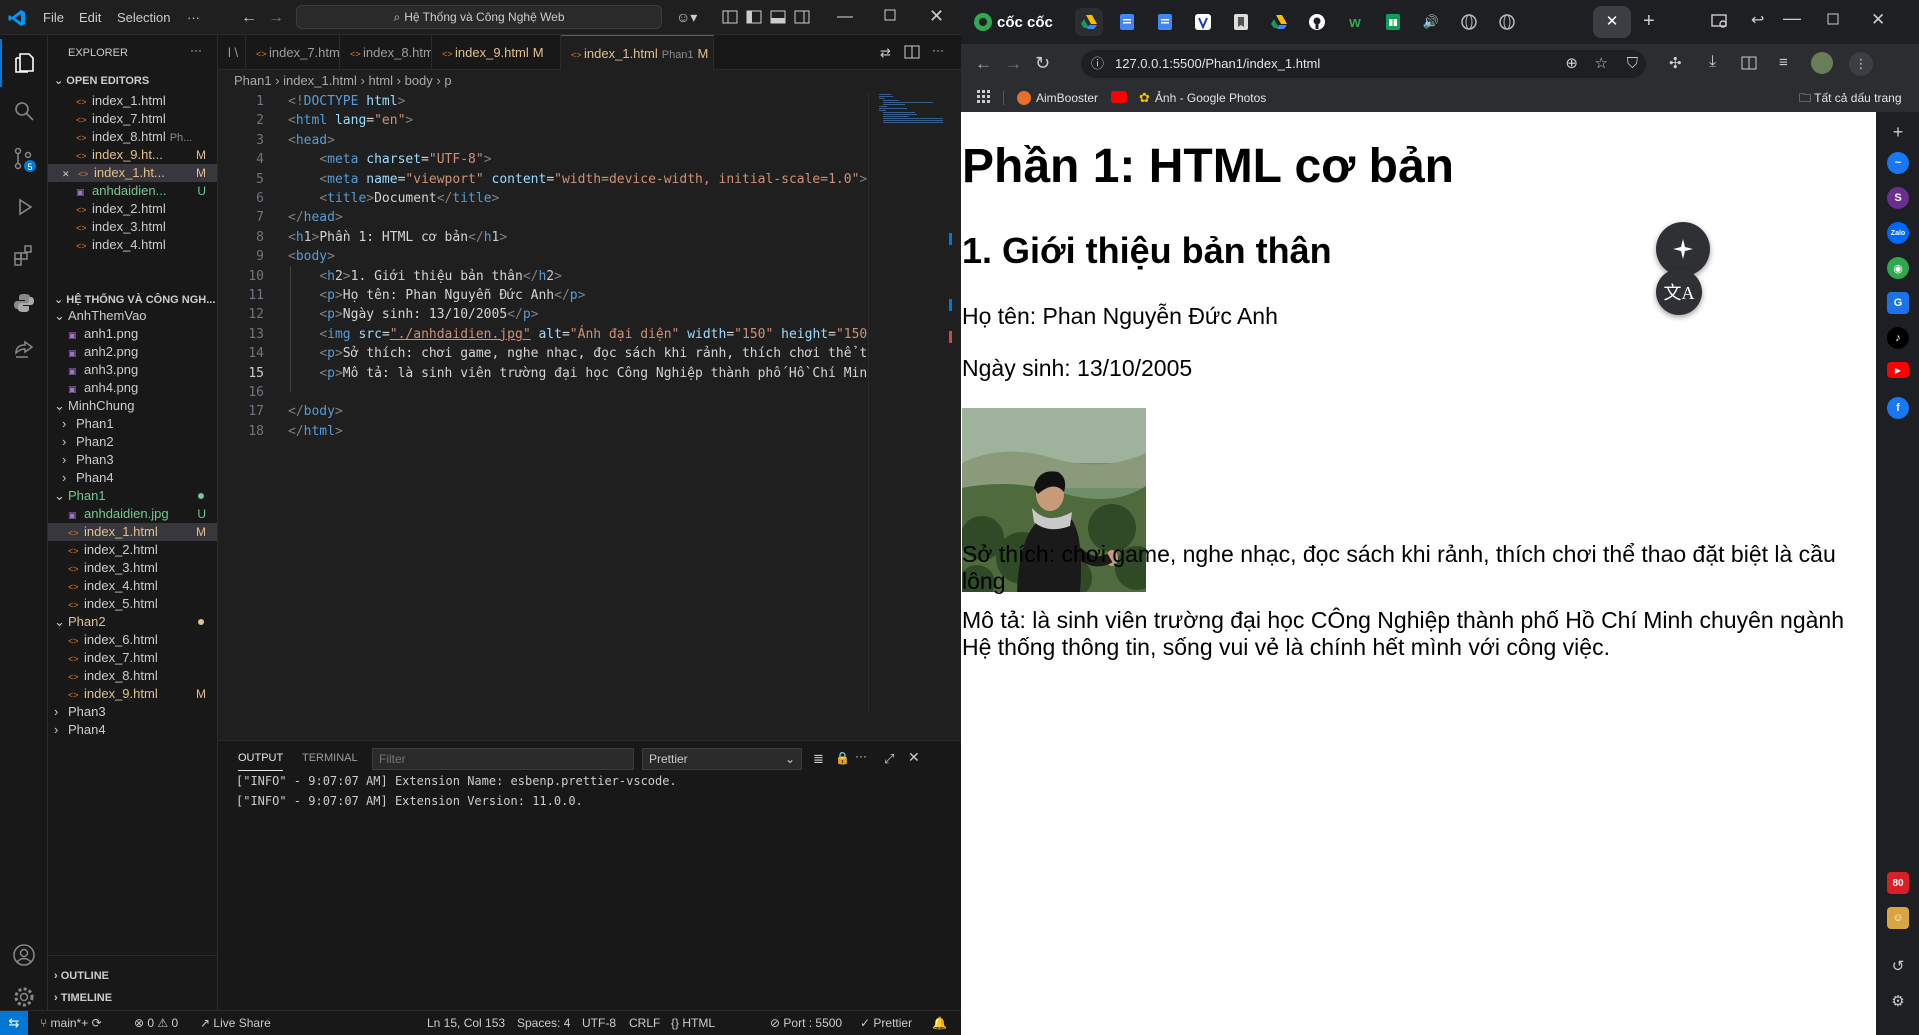  Describe the element at coordinates (503, 759) in the screenshot. I see `filter-input` at that location.